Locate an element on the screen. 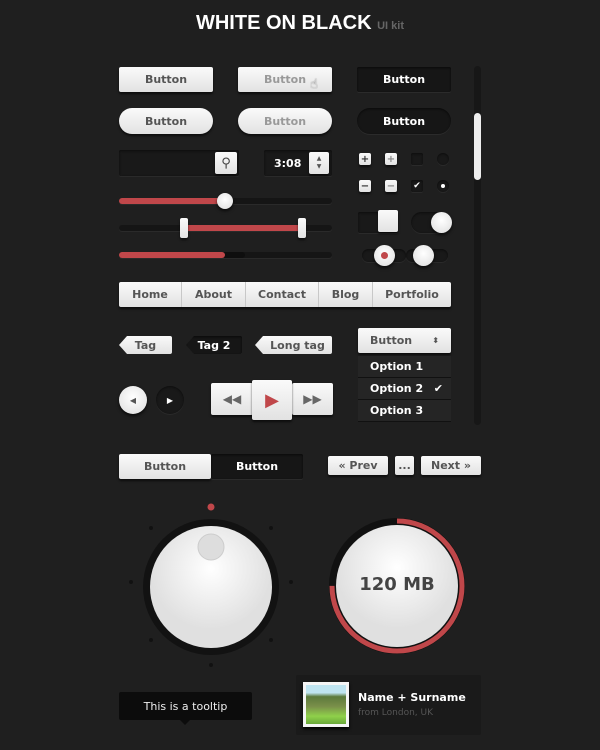 The width and height of the screenshot is (600, 750). rewind-button: ◀◀ is located at coordinates (232, 399).